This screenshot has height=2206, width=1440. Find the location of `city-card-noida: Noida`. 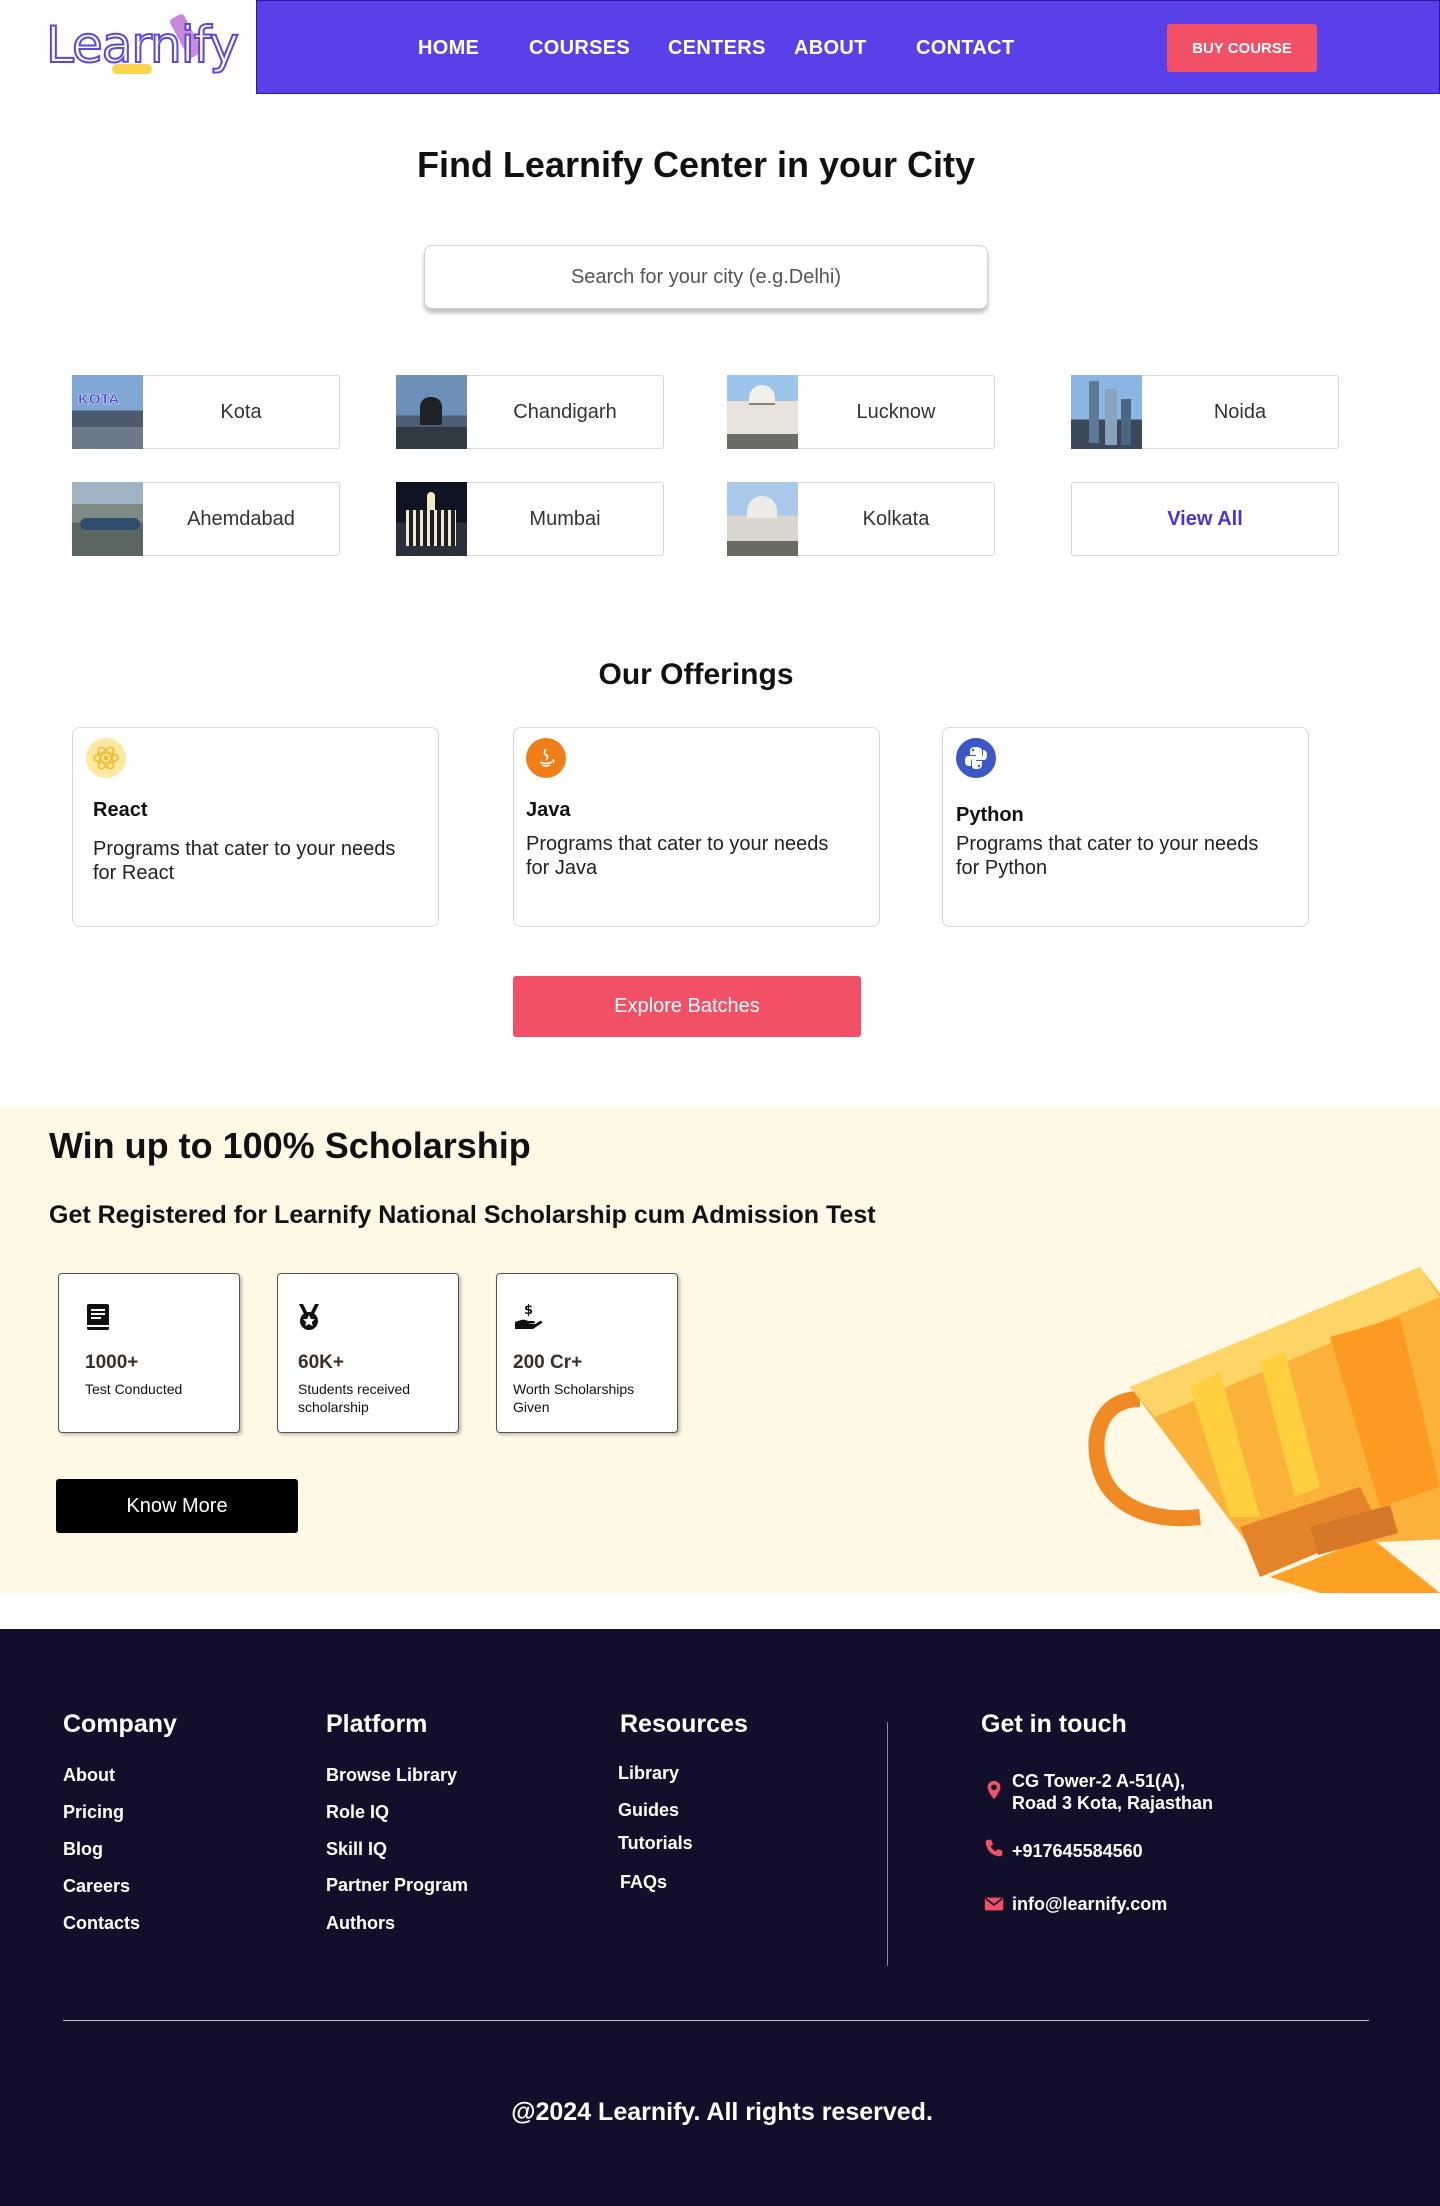

city-card-noida: Noida is located at coordinates (1205, 412).